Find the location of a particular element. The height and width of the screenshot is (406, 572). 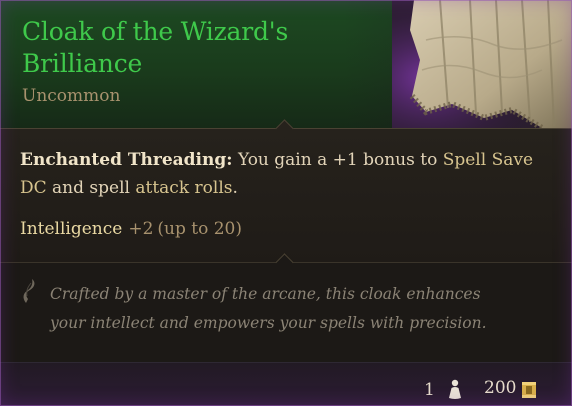

stat-name: Intelligence is located at coordinates (71, 229).